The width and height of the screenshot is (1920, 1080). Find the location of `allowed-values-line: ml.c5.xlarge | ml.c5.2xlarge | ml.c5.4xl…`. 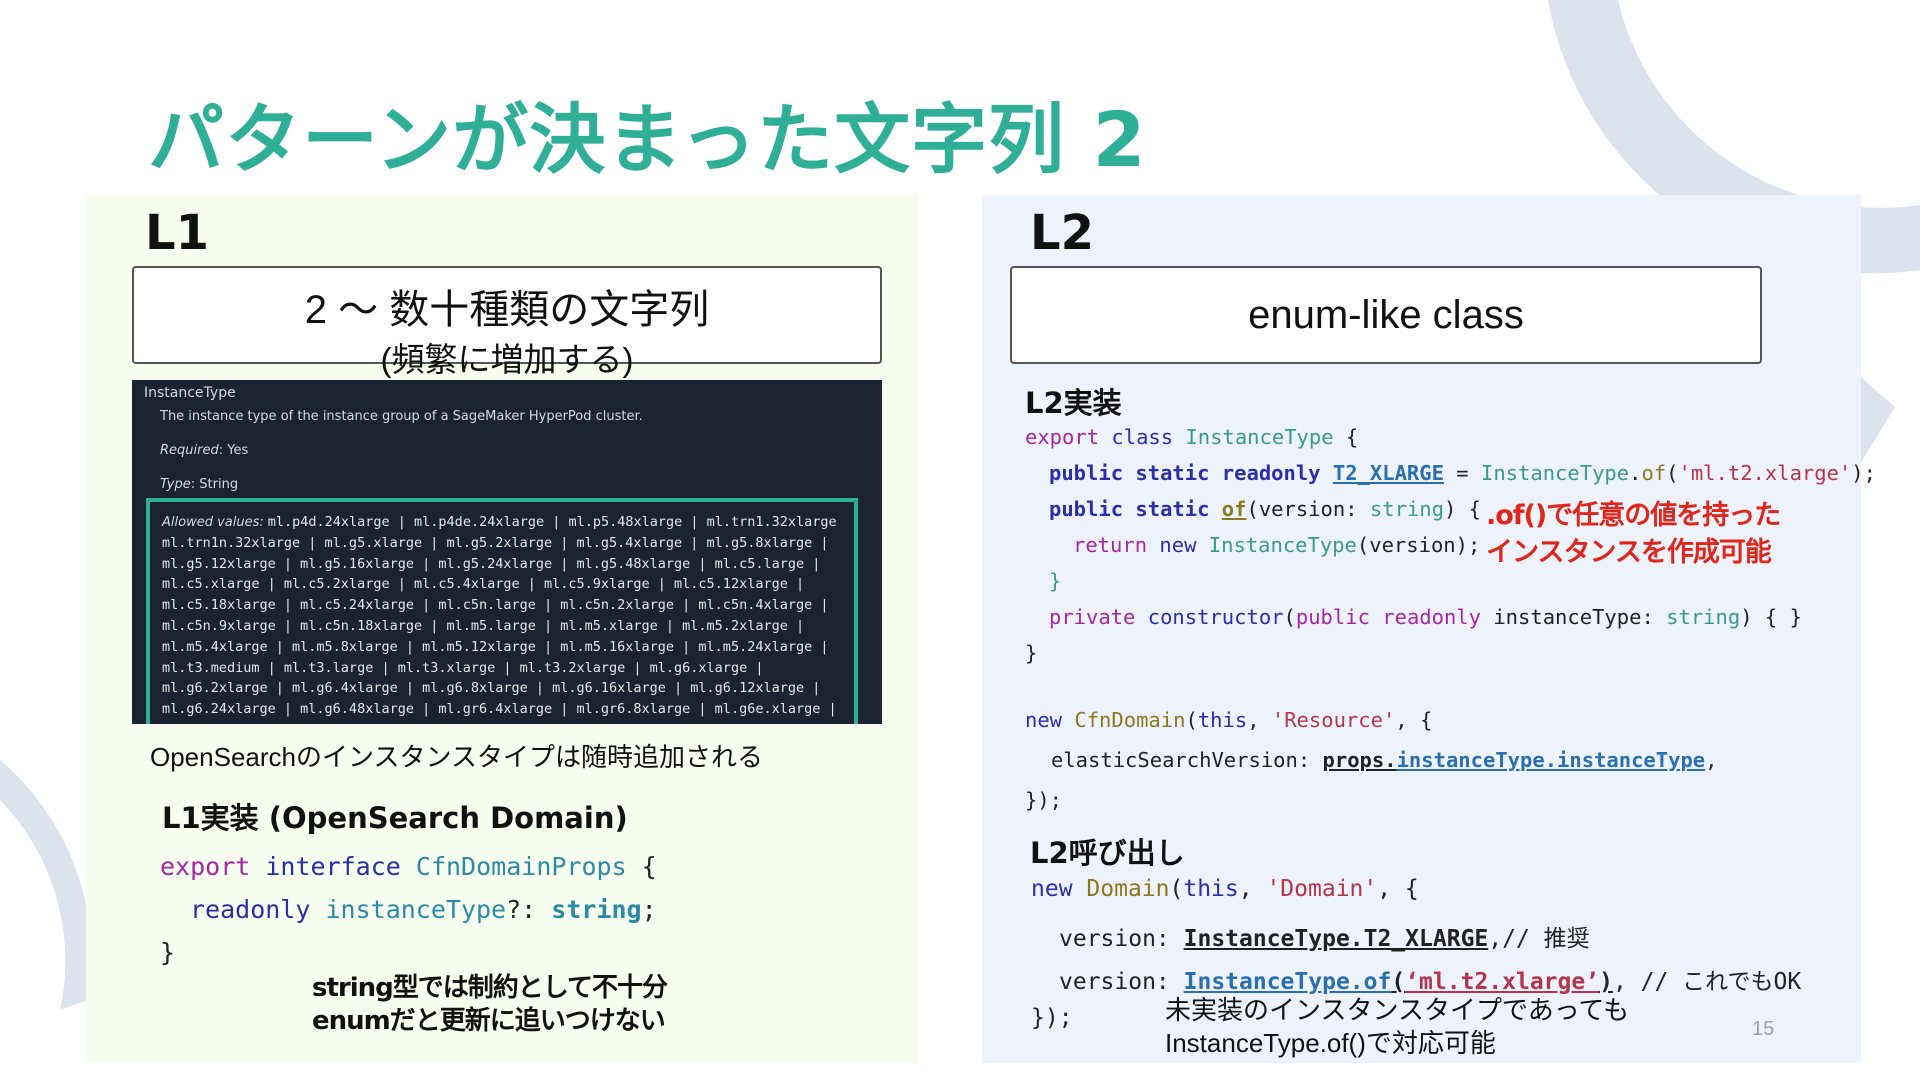

allowed-values-line: ml.c5.xlarge | ml.c5.2xlarge | ml.c5.4xl… is located at coordinates (483, 584).